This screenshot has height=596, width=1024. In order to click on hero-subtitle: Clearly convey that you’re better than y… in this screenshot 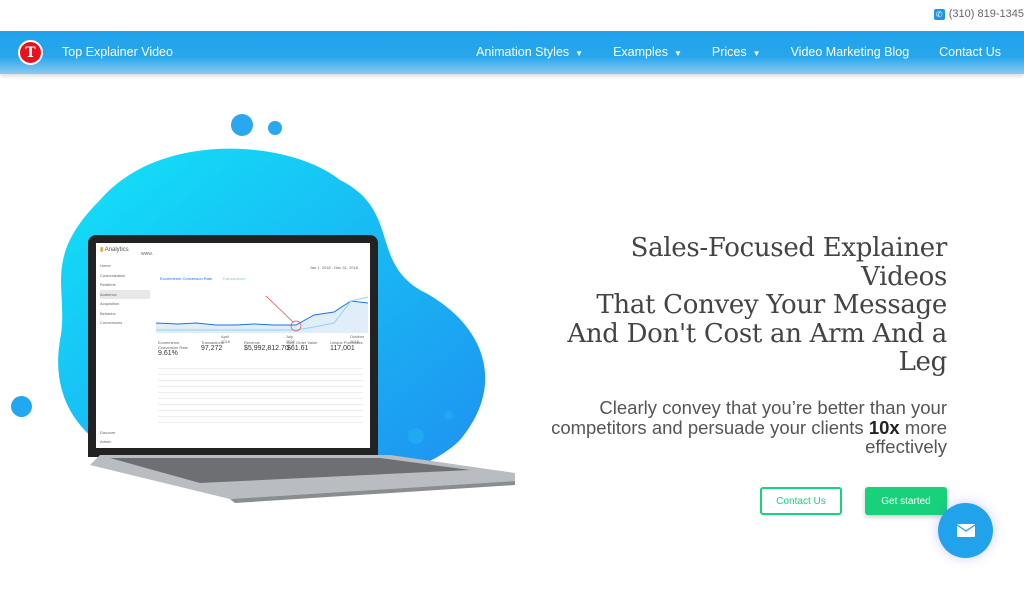, I will do `click(737, 427)`.